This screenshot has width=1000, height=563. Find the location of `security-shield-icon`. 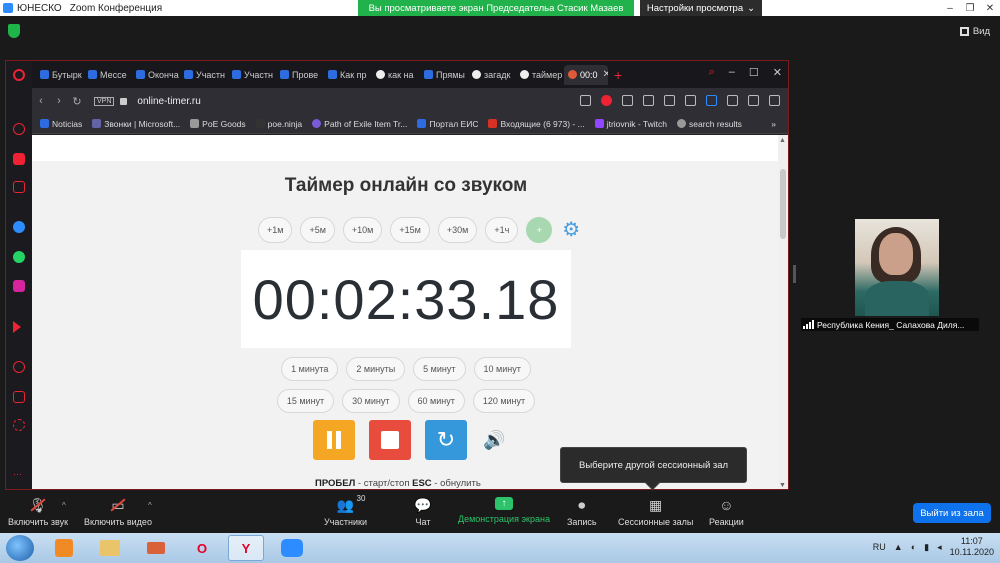

security-shield-icon is located at coordinates (14, 31).